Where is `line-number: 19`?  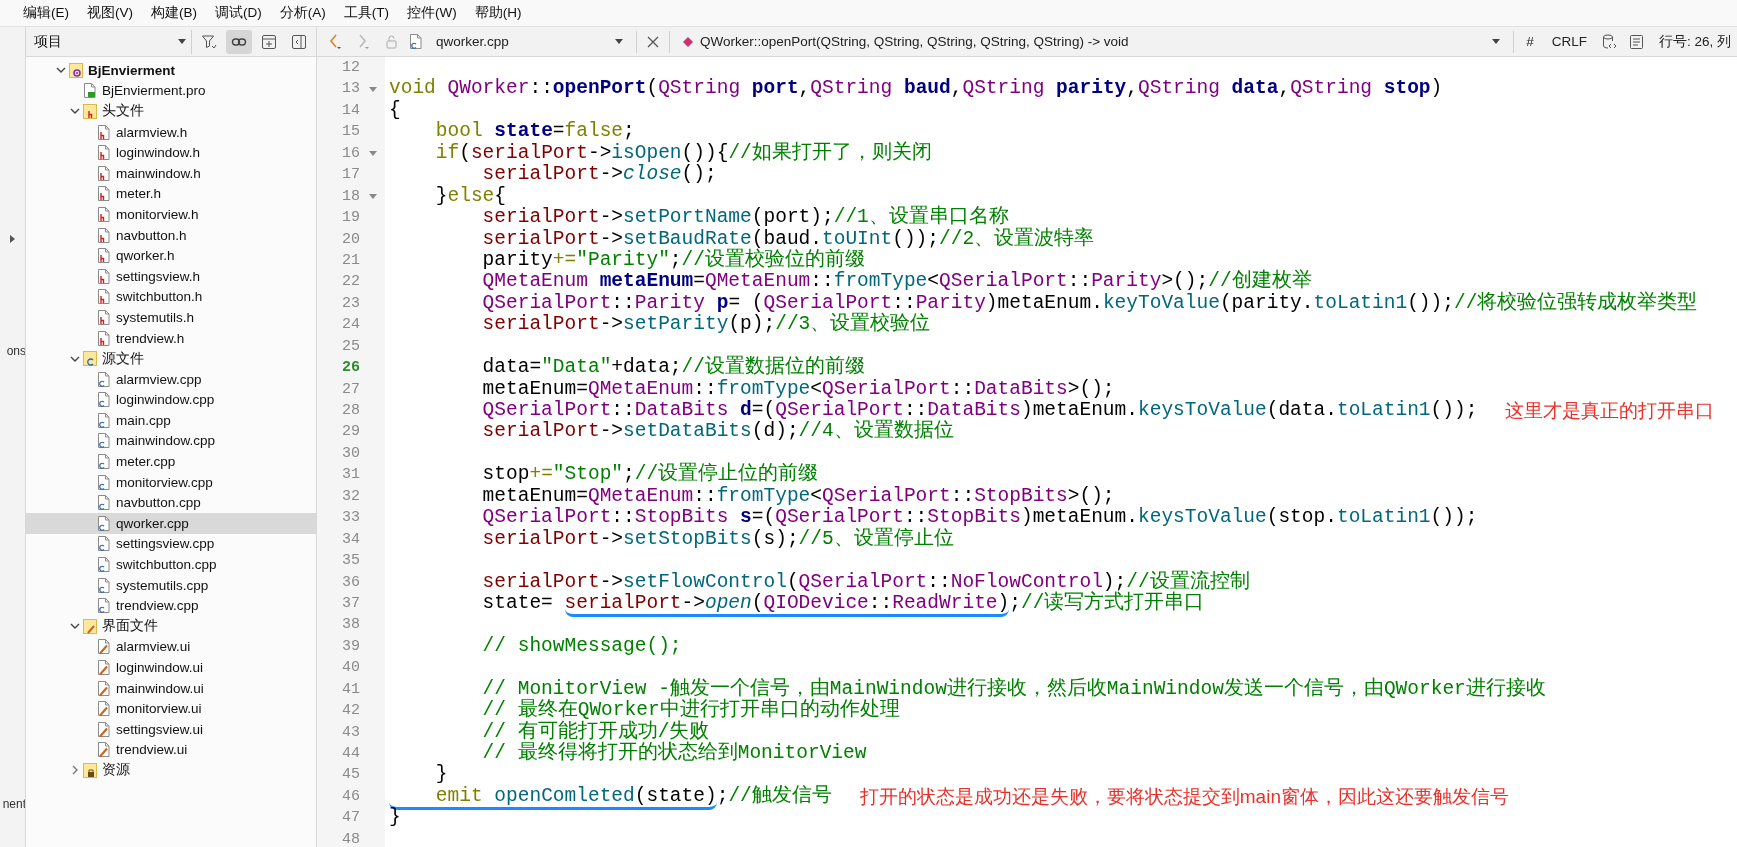
line-number: 19 is located at coordinates (350, 218).